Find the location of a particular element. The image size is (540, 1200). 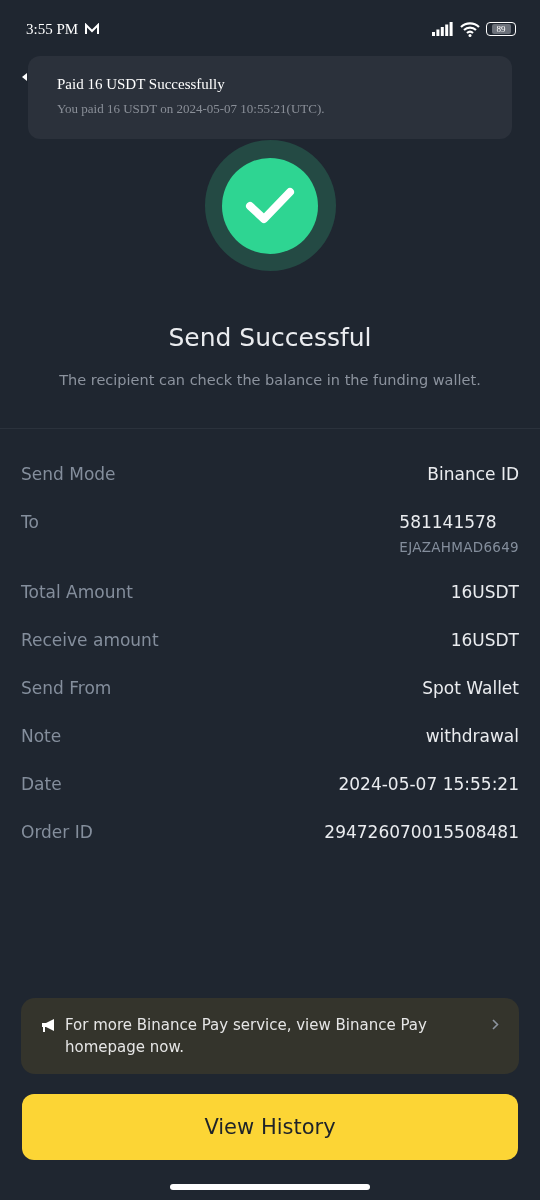

megaphone-icon is located at coordinates (48, 1025).